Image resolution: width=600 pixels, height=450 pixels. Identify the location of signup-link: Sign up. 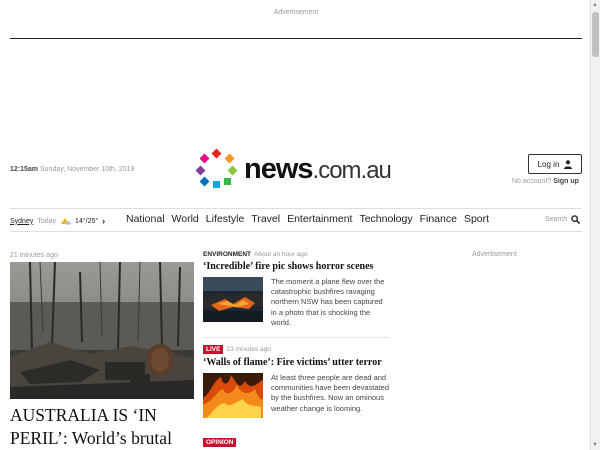
(566, 181).